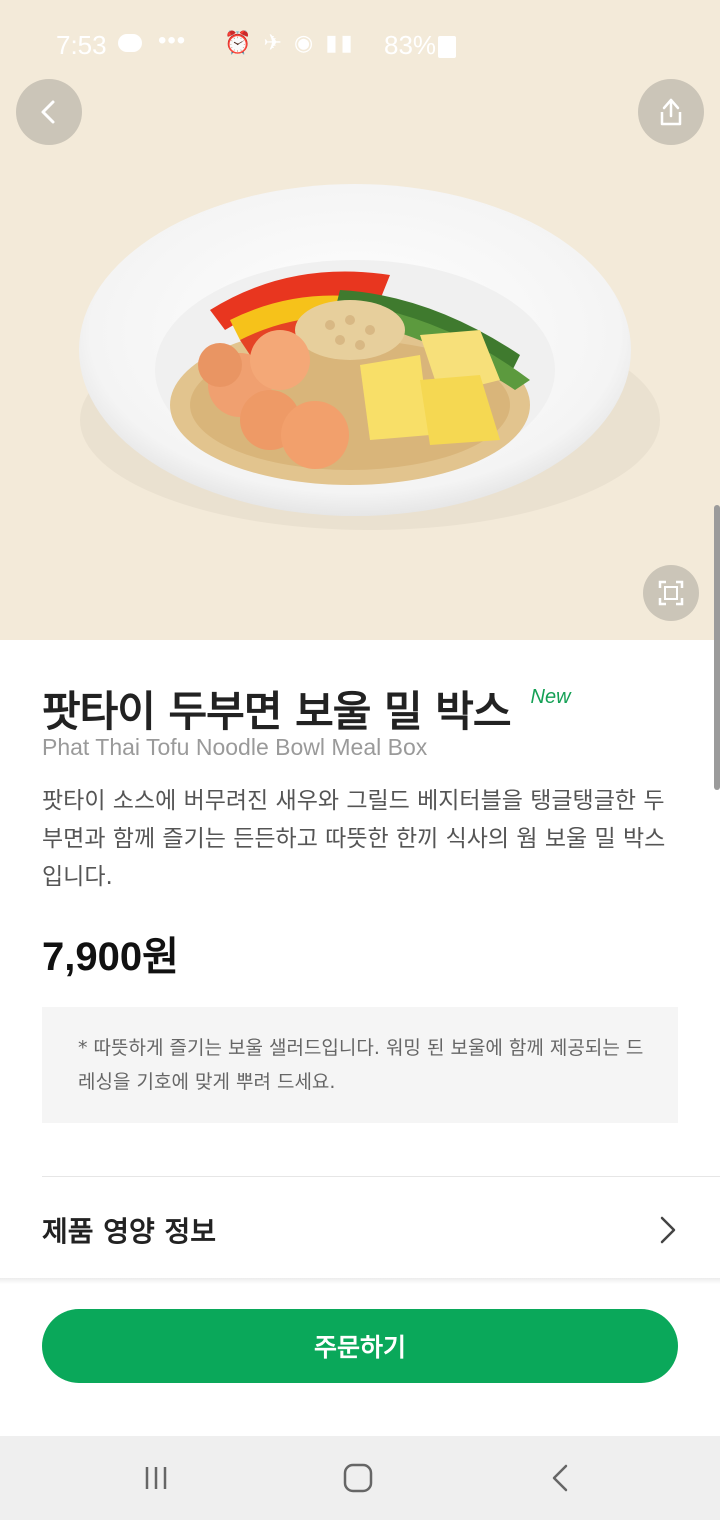  Describe the element at coordinates (447, 47) in the screenshot. I see `battery-icon` at that location.